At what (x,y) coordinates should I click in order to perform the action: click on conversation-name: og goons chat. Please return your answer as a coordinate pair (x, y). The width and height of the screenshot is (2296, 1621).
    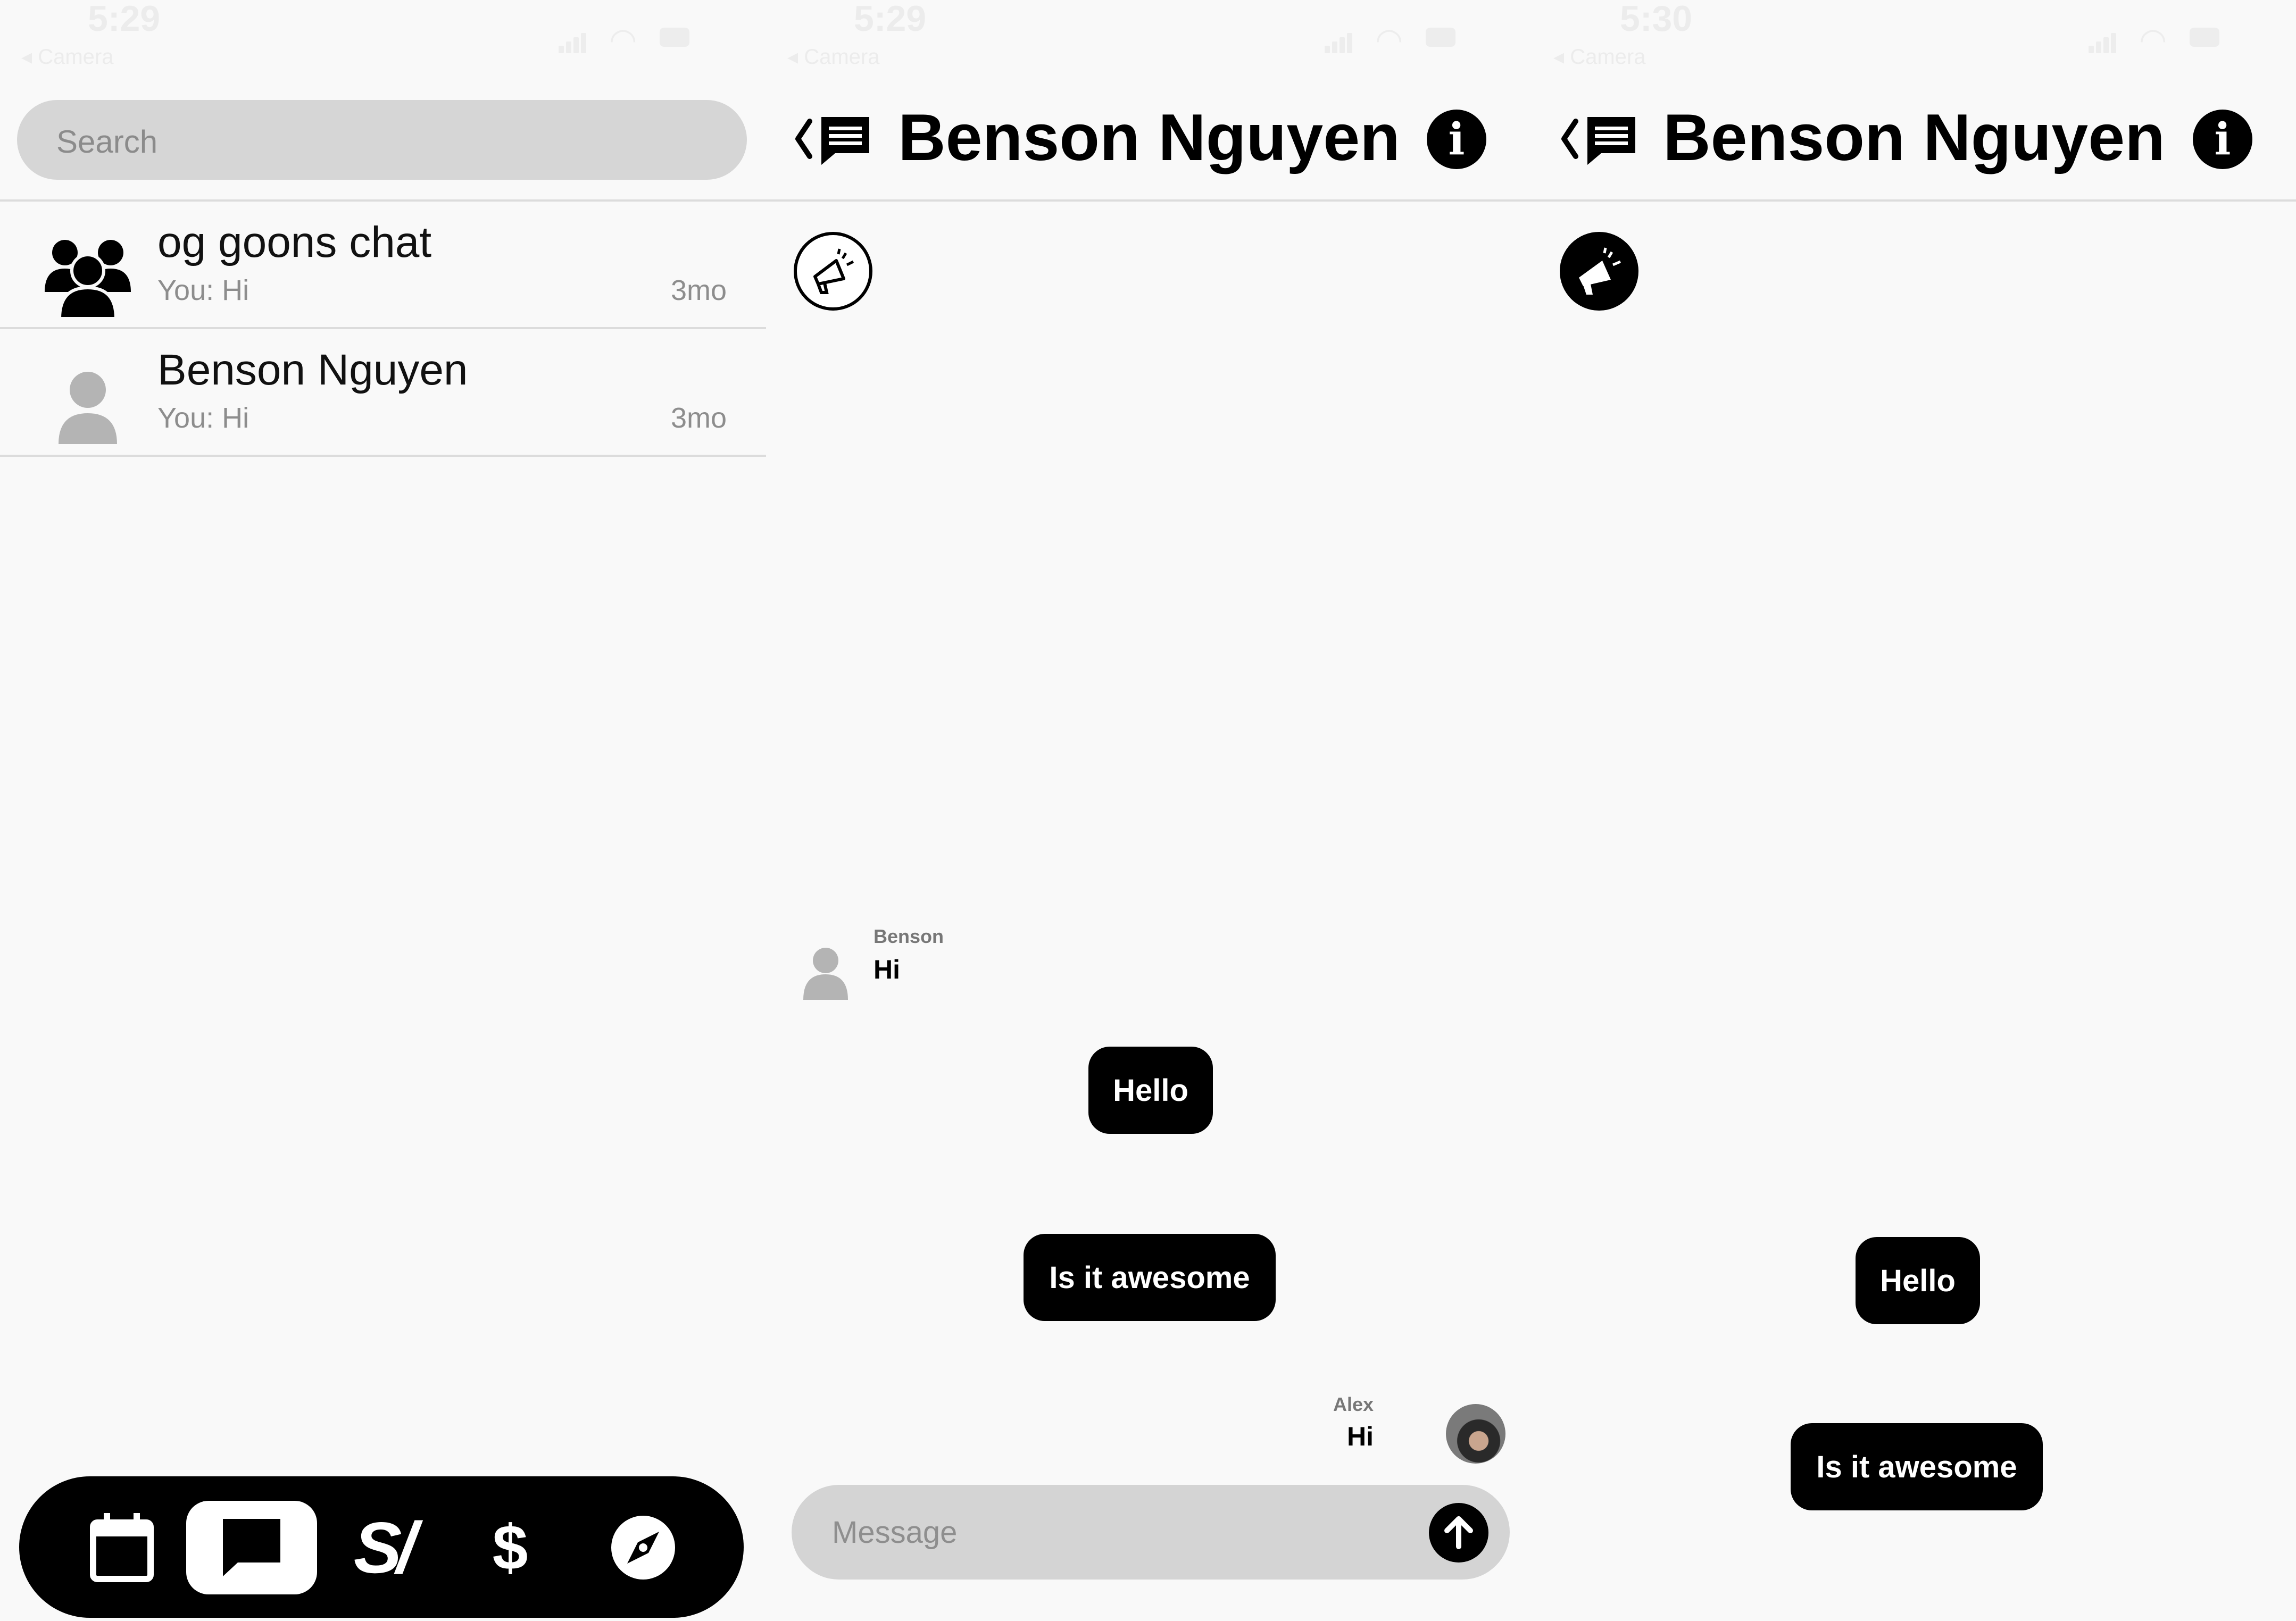
    Looking at the image, I should click on (294, 242).